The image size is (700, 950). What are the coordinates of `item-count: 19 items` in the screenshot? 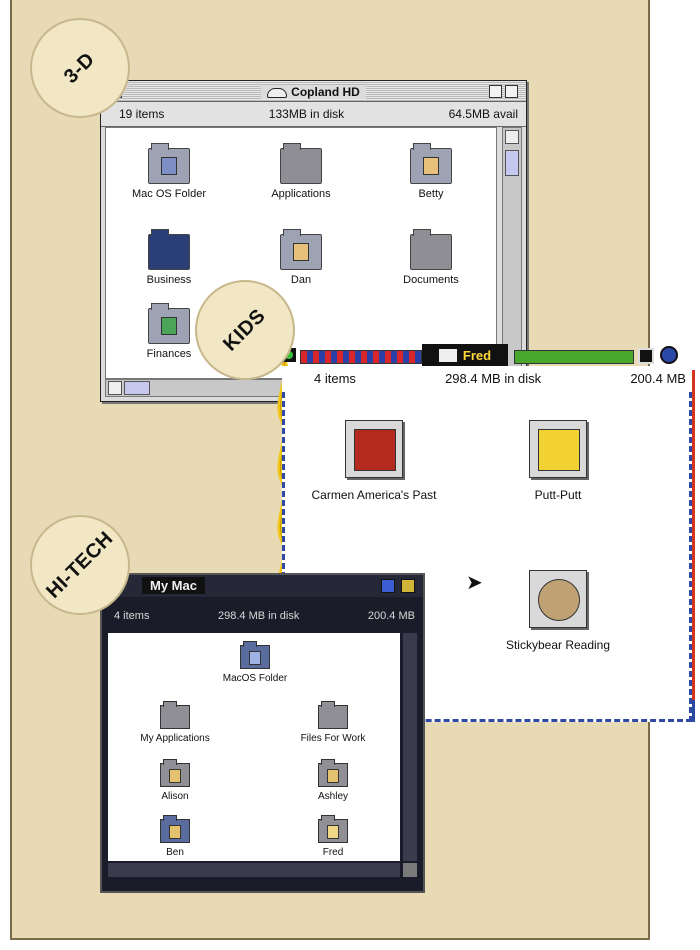 It's located at (142, 114).